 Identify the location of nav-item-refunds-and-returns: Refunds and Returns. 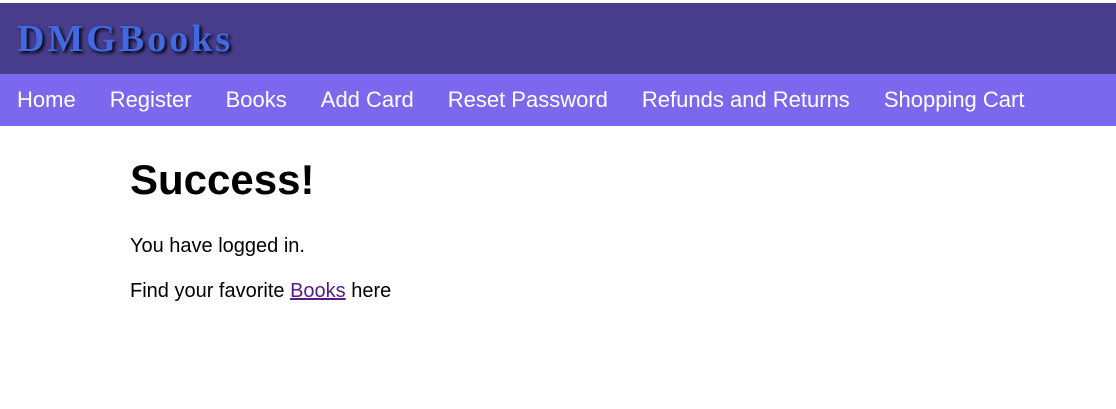
(746, 100).